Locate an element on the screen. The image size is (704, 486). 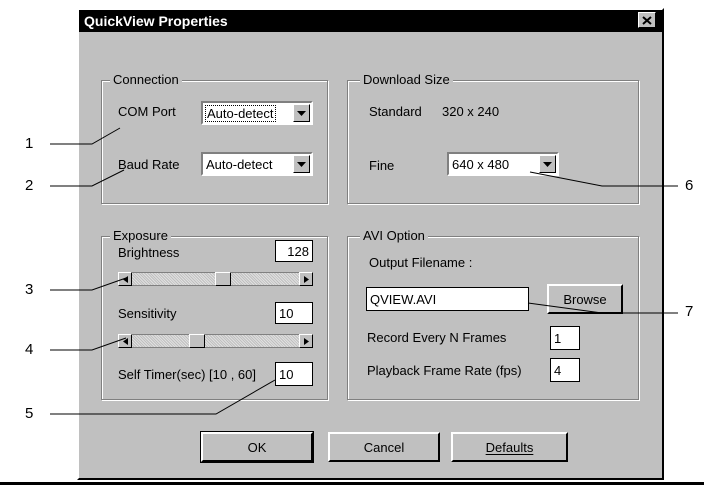
bottom-rule is located at coordinates (352, 483).